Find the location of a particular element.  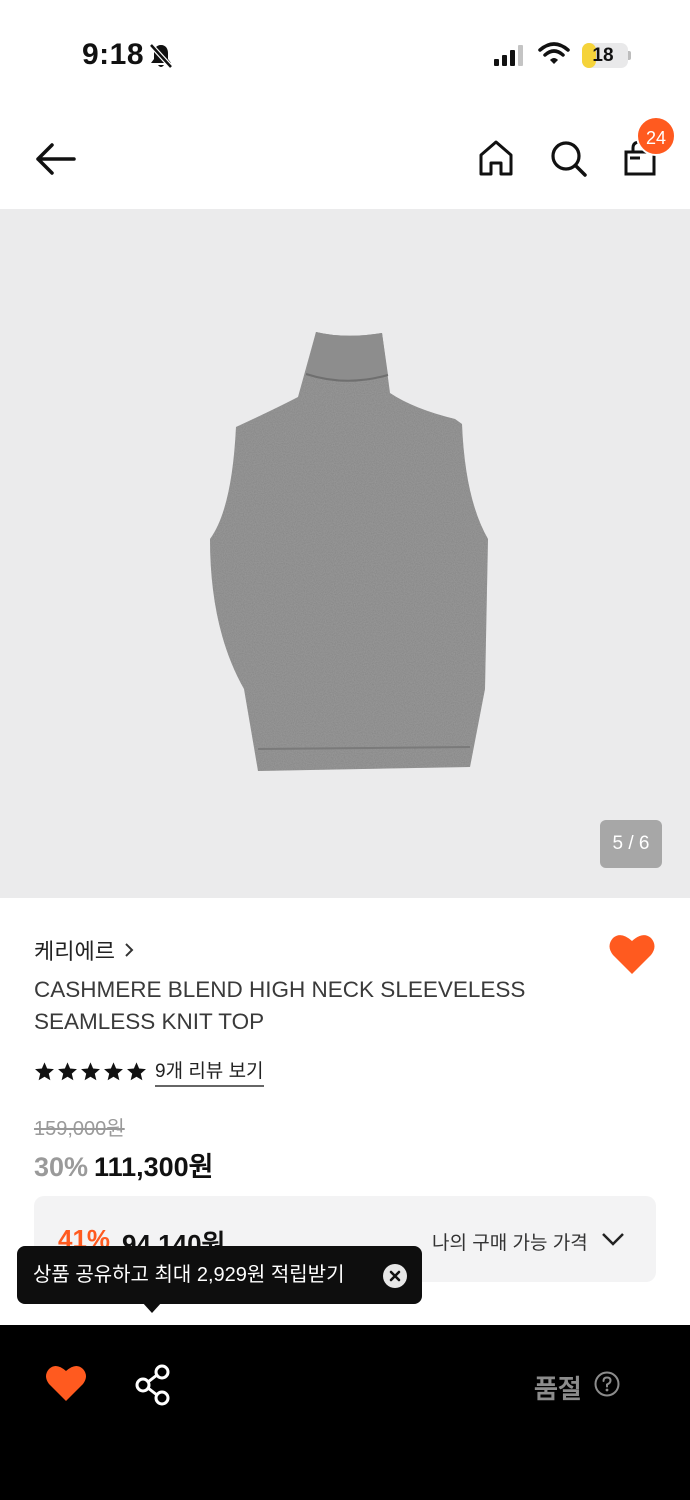

battery-icon: 18 is located at coordinates (605, 55).